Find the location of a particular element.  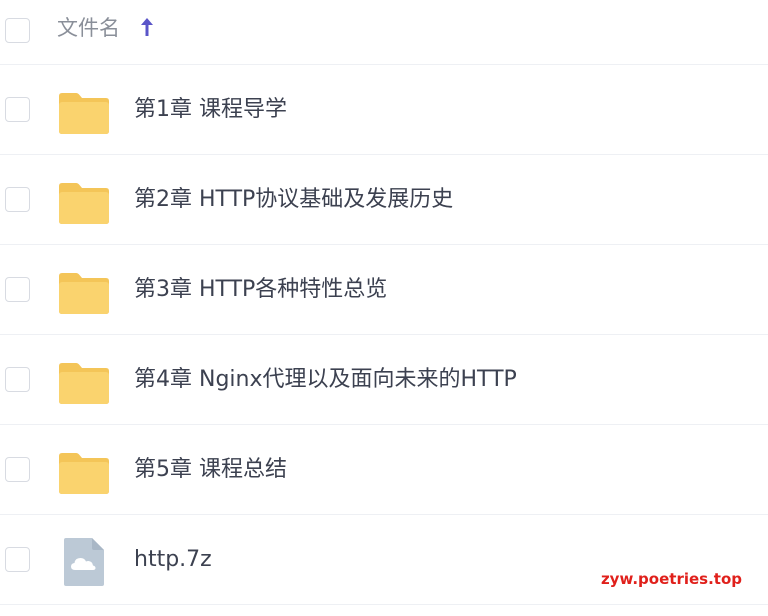

watermark-text: zyw.poetries.top is located at coordinates (671, 579).